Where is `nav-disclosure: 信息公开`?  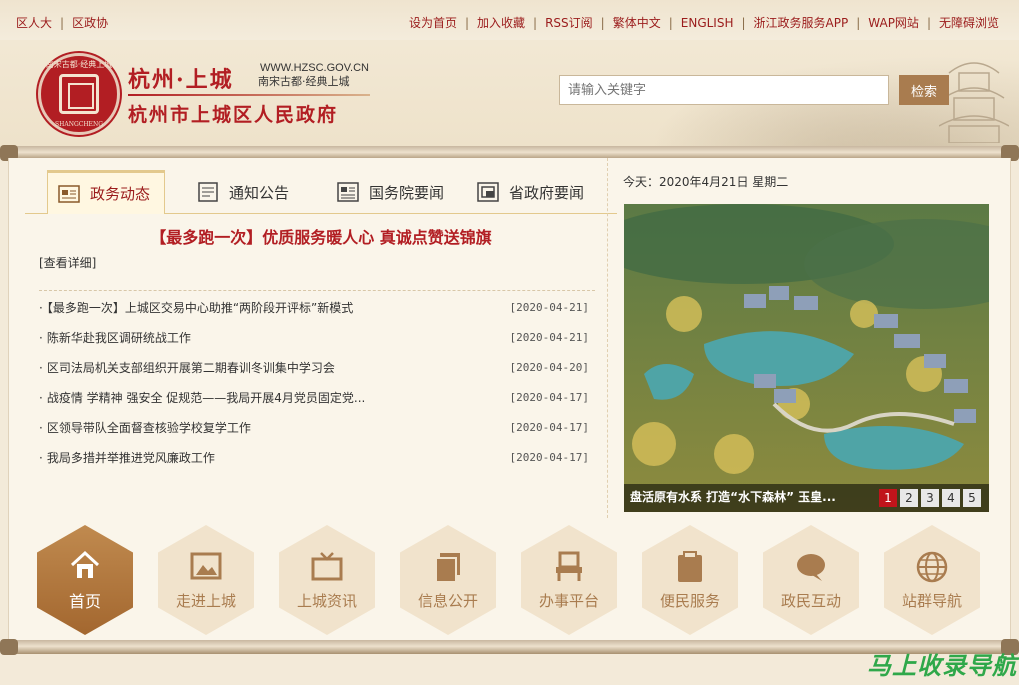
nav-disclosure: 信息公开 is located at coordinates (448, 580).